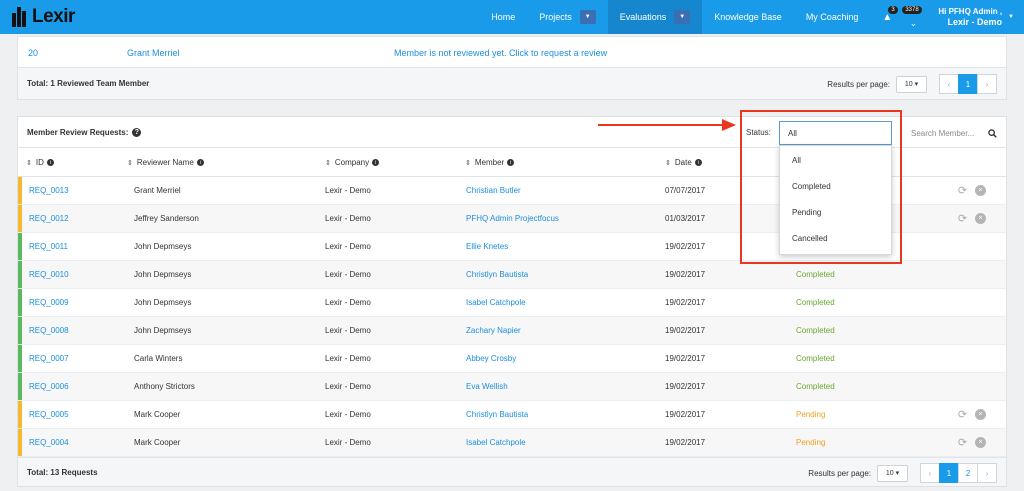  What do you see at coordinates (832, 17) in the screenshot?
I see `nav-item-my-coaching: My Coaching` at bounding box center [832, 17].